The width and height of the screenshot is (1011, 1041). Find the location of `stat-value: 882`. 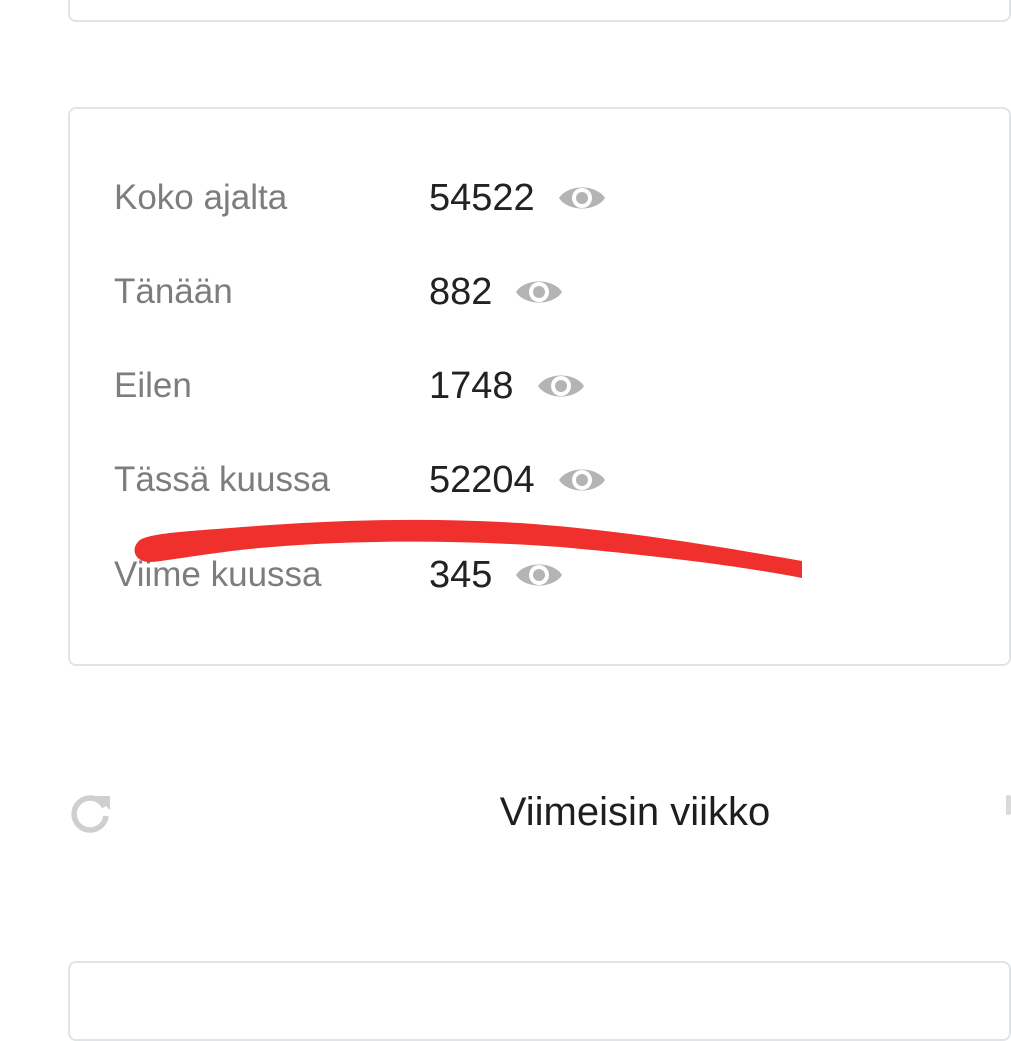

stat-value: 882 is located at coordinates (461, 292).